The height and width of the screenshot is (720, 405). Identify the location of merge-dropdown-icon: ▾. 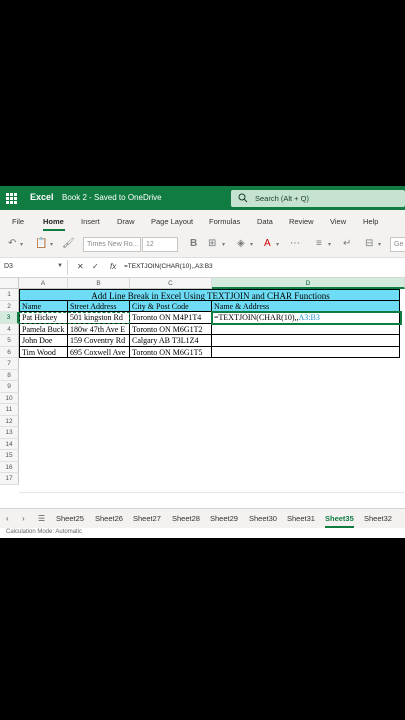
(379, 244).